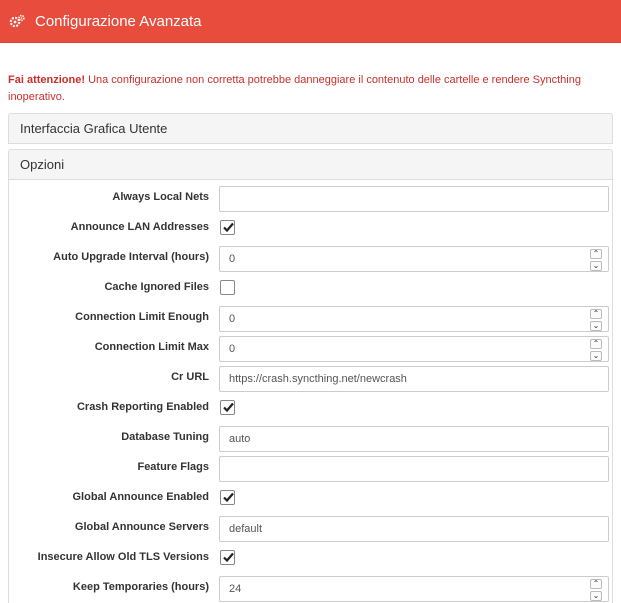 This screenshot has width=621, height=603. I want to click on option-label: Always Local Nets, so click(160, 197).